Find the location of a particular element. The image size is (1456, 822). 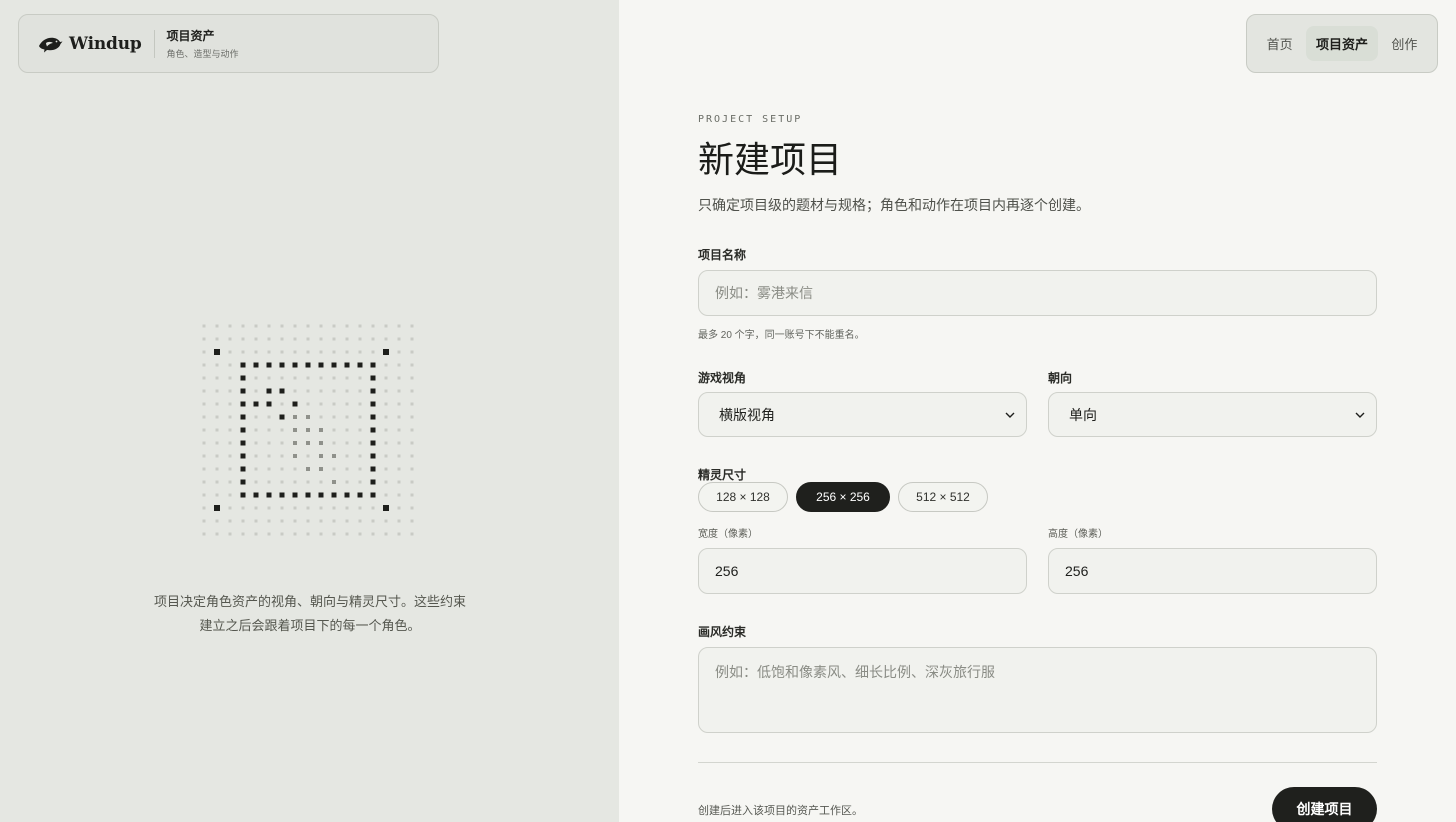

nav-item-home: 首页 is located at coordinates (1280, 43).